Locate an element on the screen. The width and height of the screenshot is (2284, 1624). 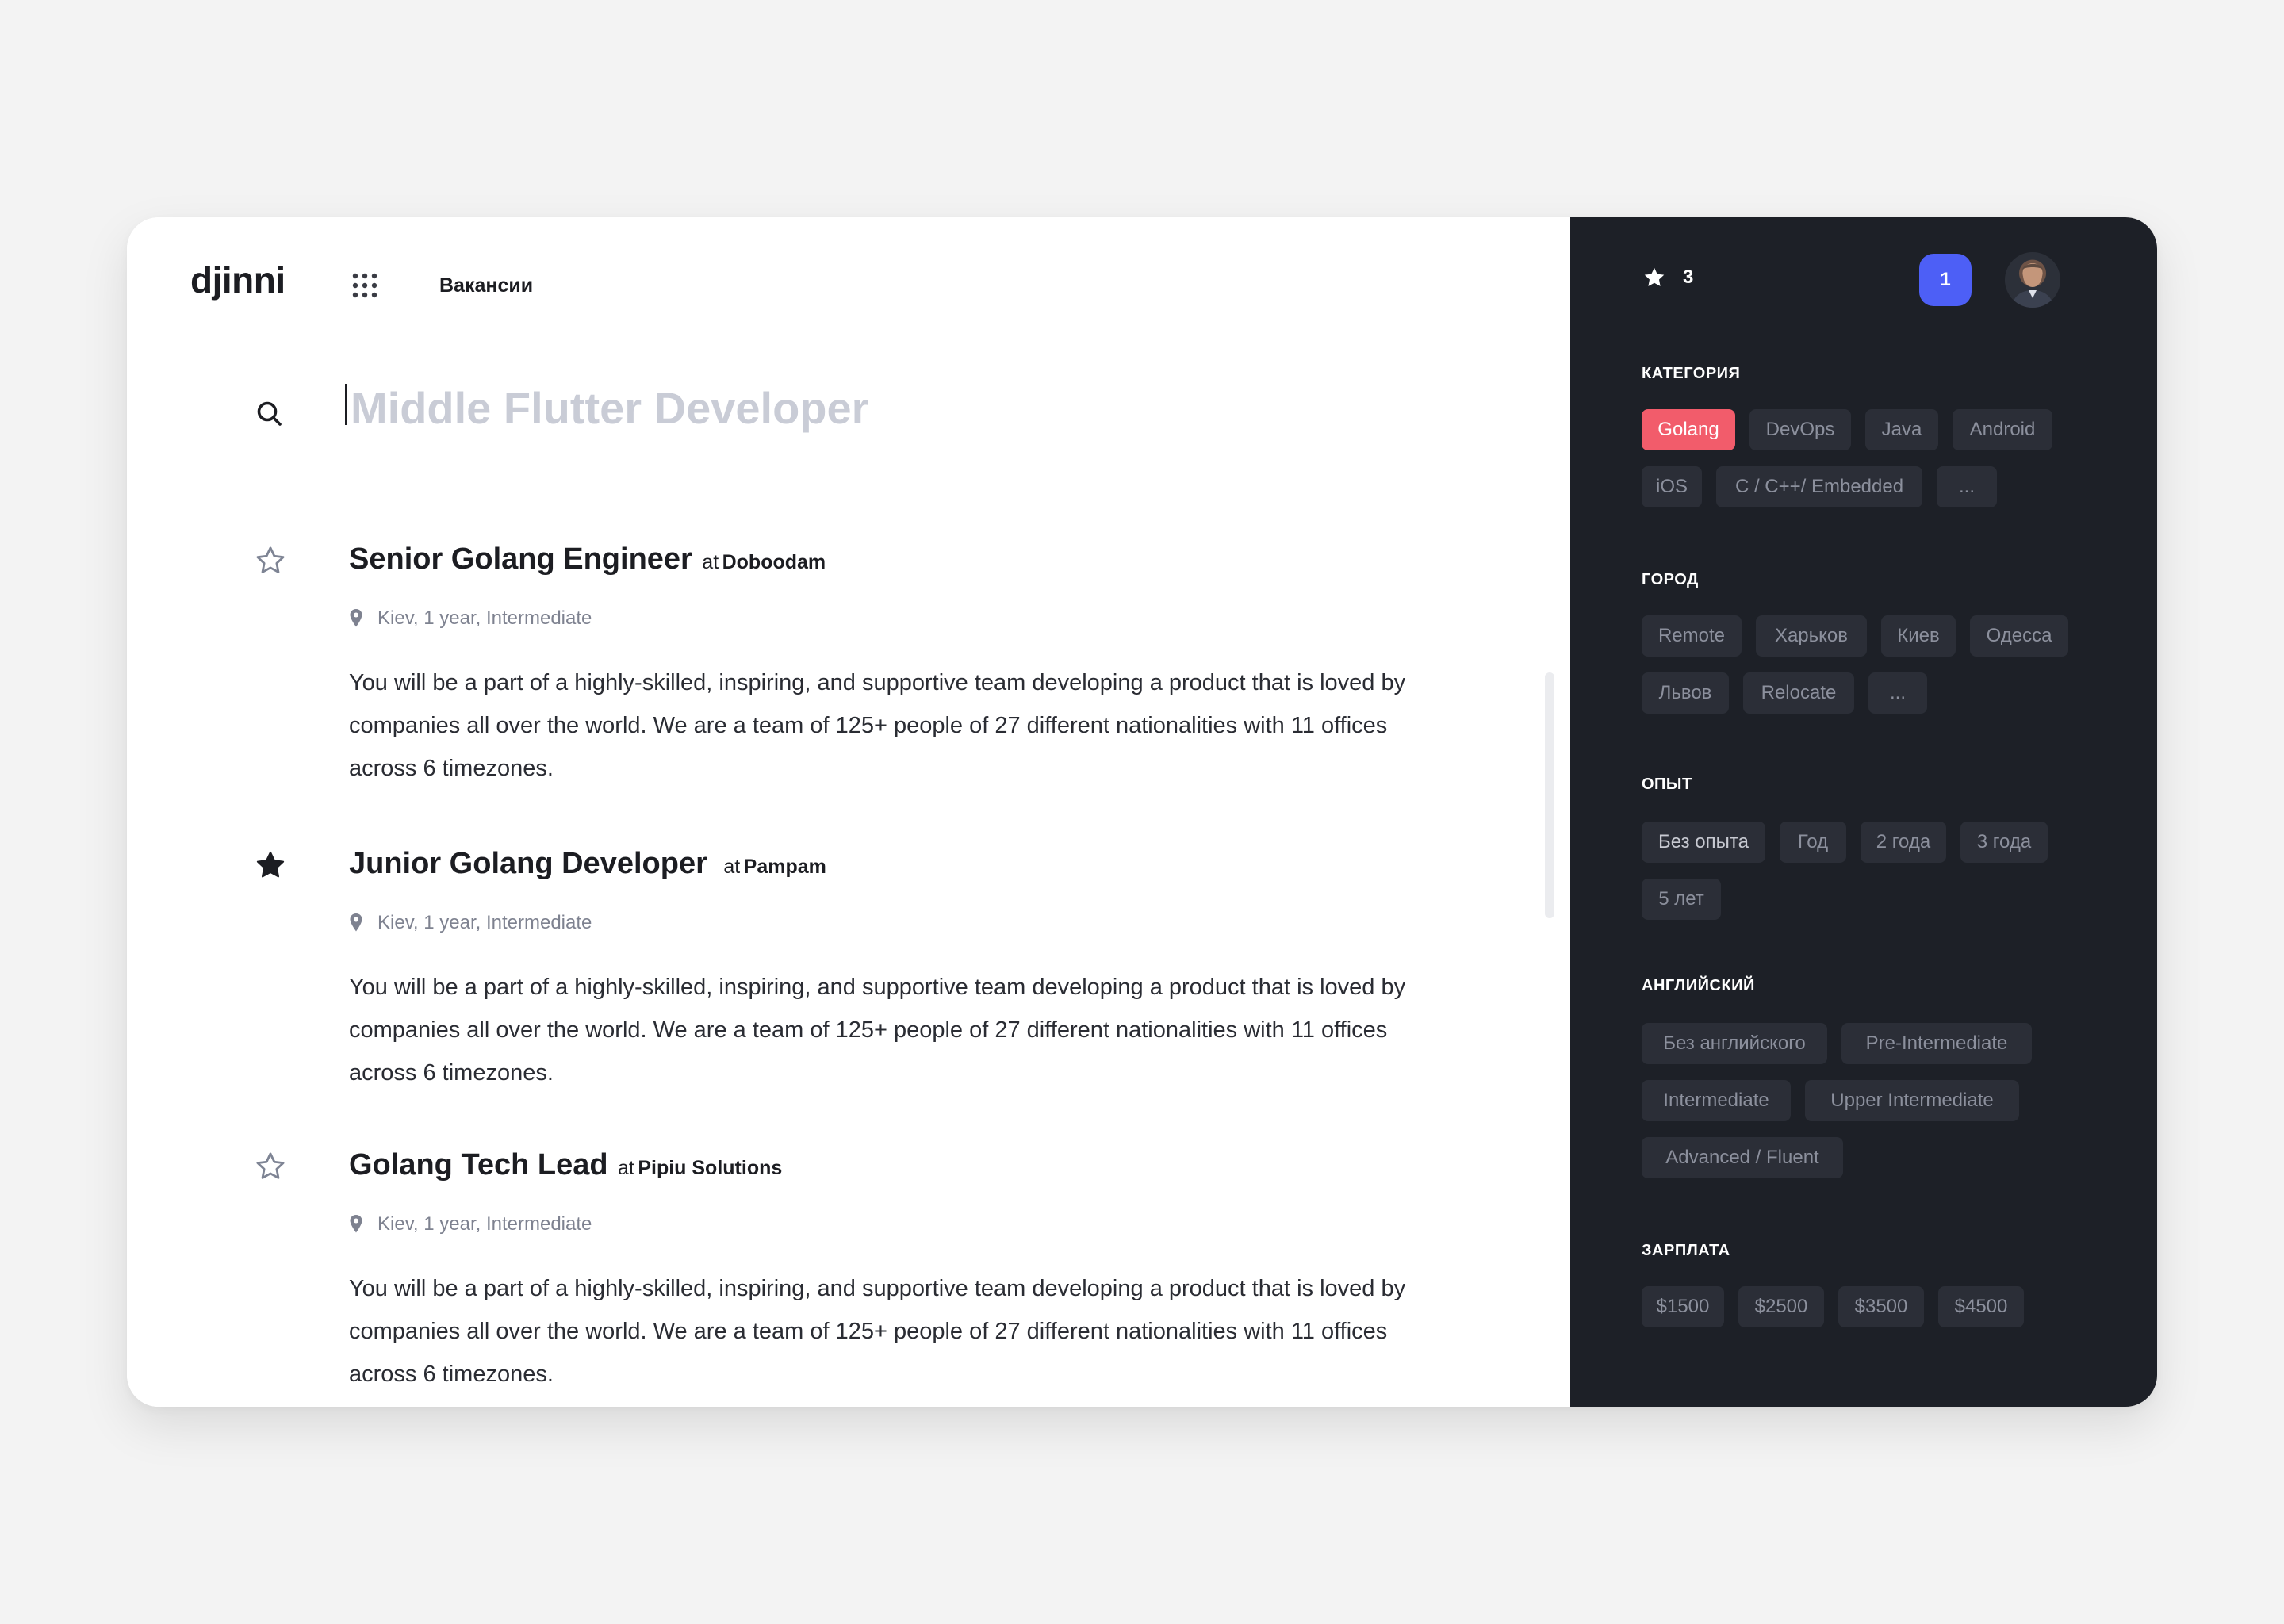
chip-experience: Без опыта is located at coordinates (1703, 842).